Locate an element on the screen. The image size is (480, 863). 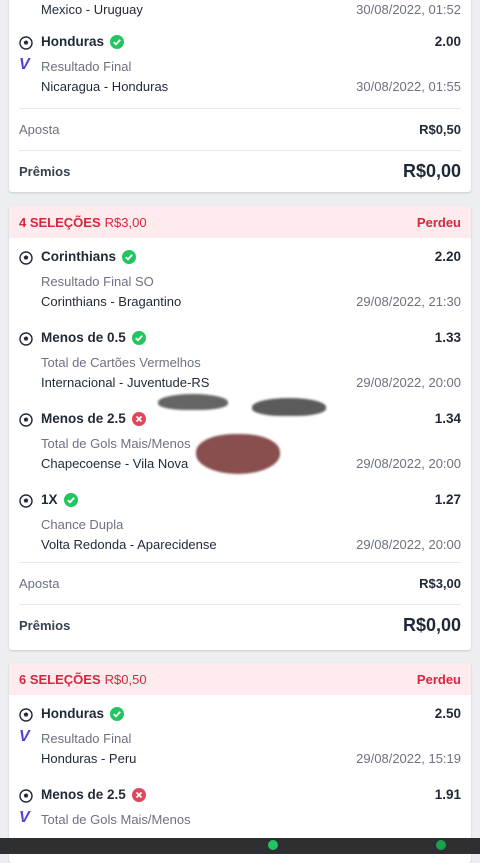
selection-name-text: 1X is located at coordinates (49, 499).